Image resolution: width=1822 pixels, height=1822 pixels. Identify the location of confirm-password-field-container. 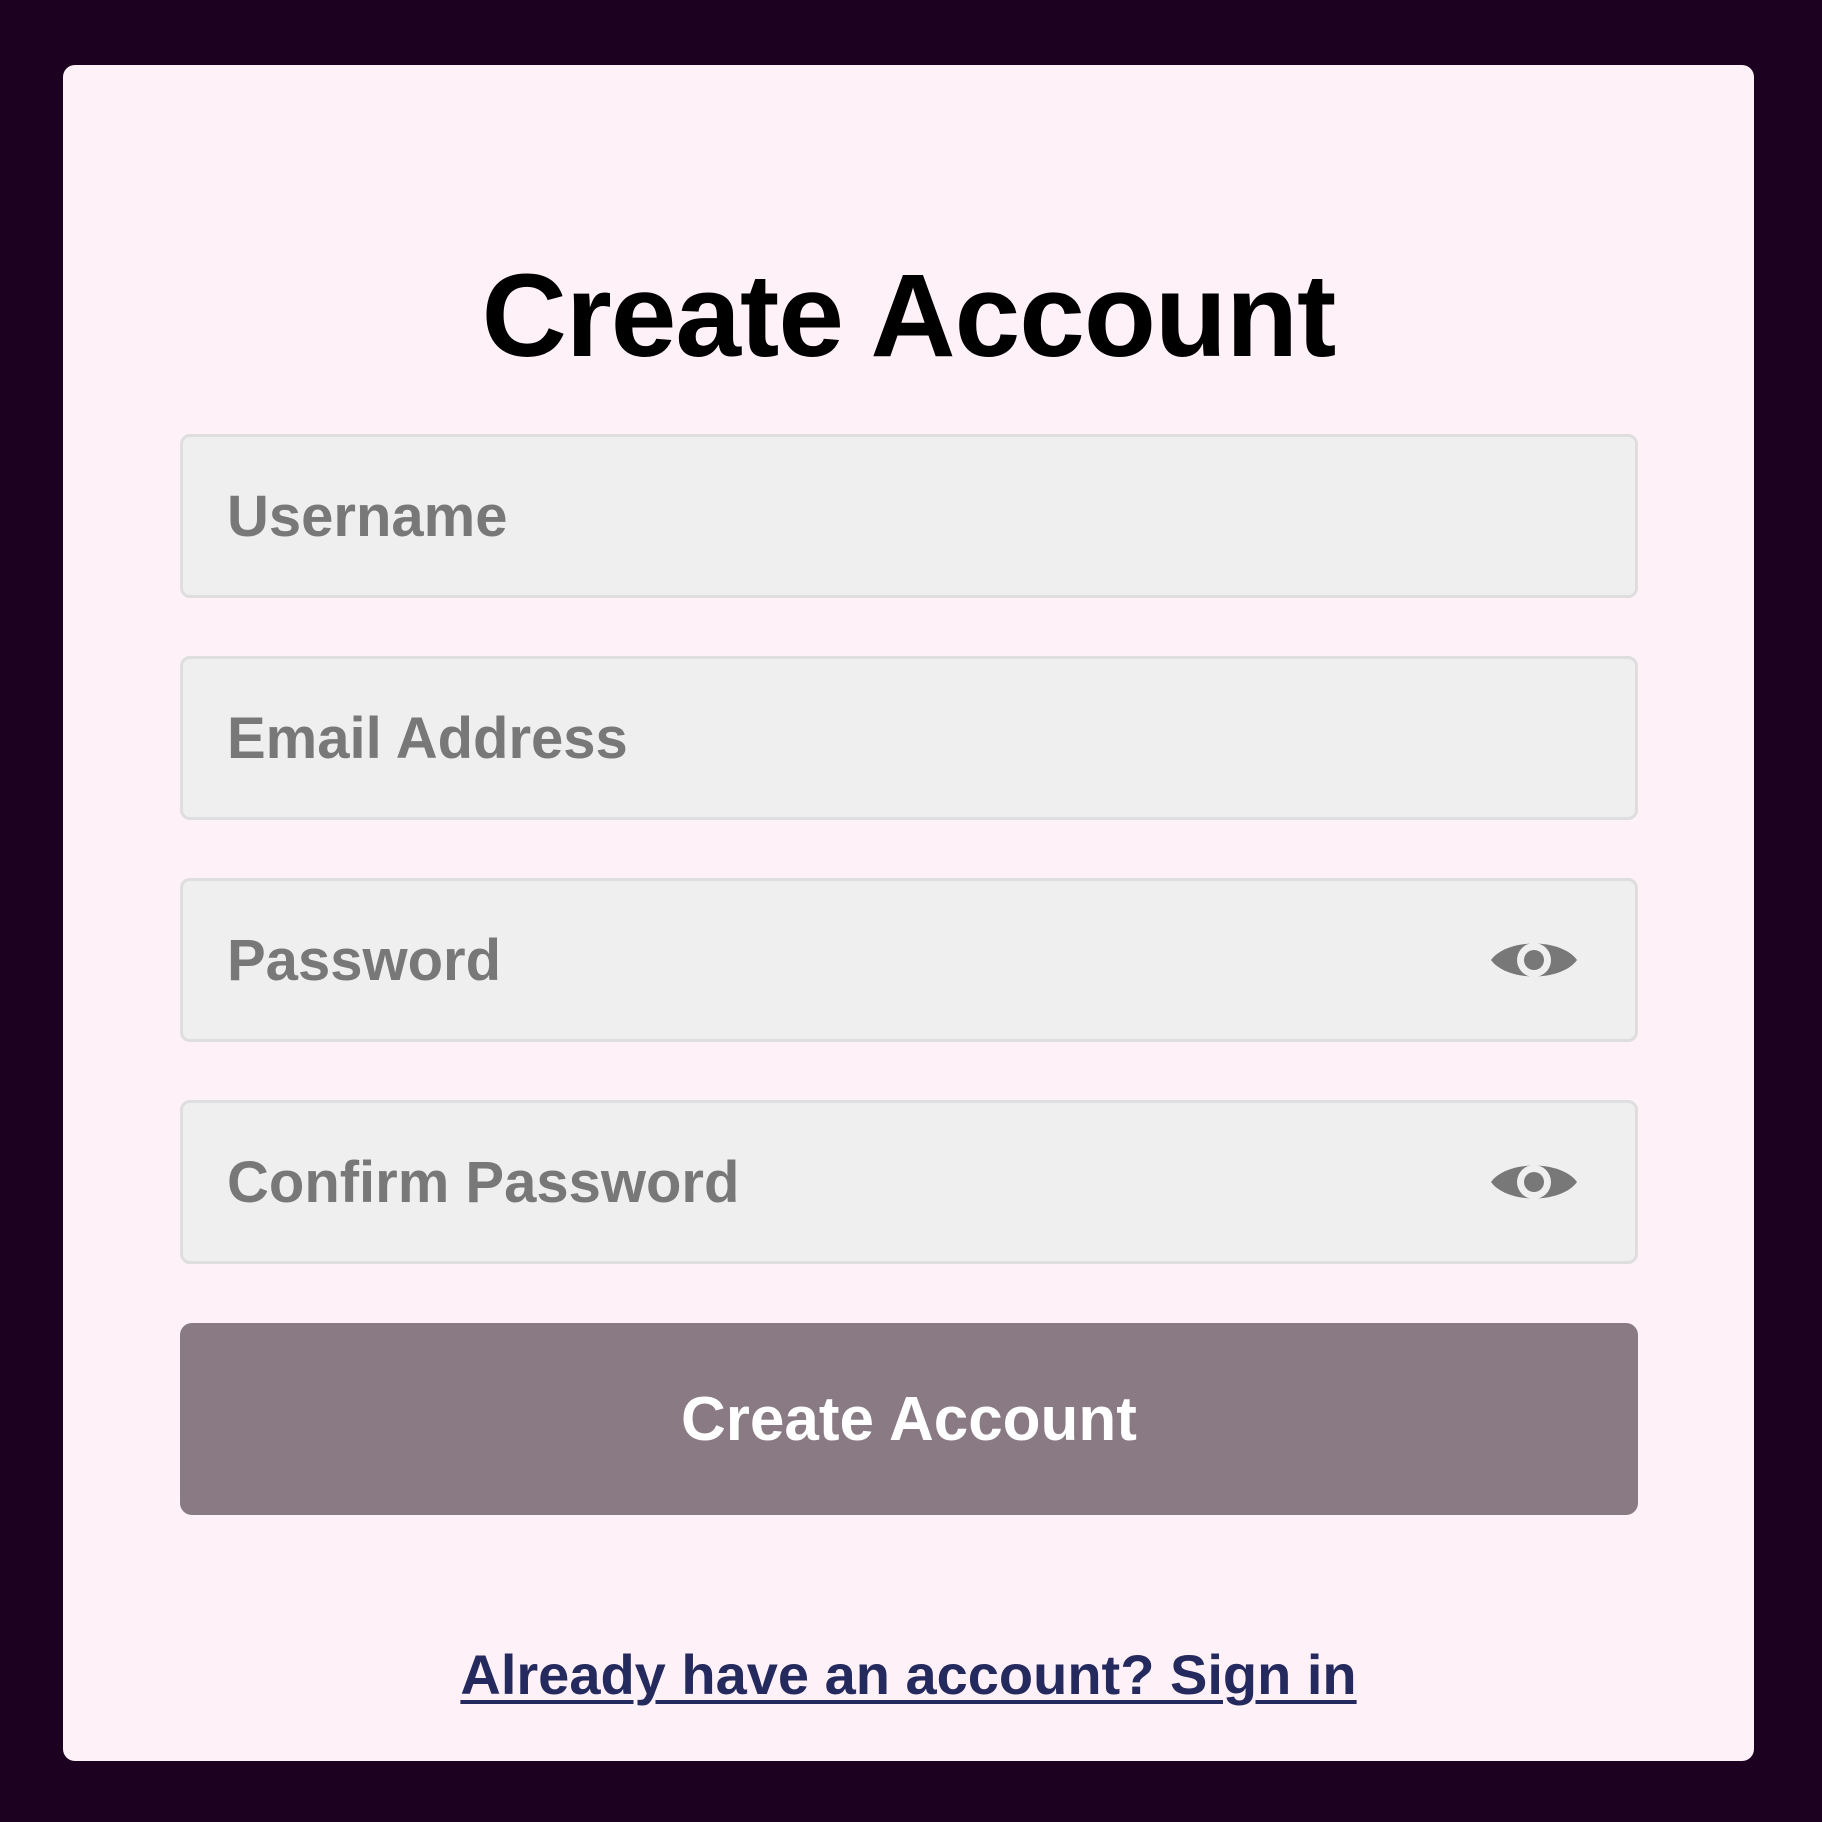
(909, 1182).